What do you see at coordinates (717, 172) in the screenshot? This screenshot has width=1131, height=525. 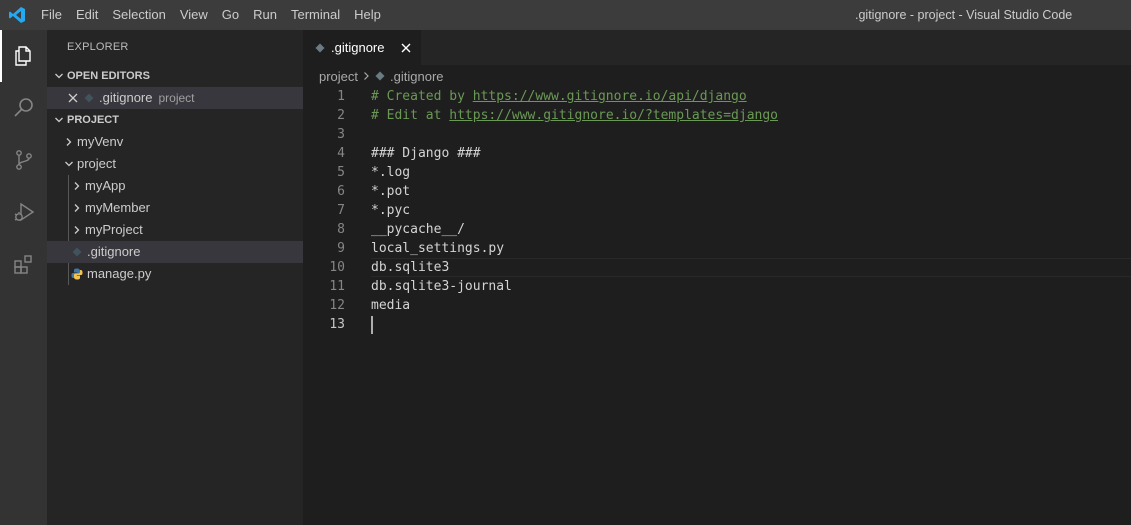 I see `code-line: 5 *.log` at bounding box center [717, 172].